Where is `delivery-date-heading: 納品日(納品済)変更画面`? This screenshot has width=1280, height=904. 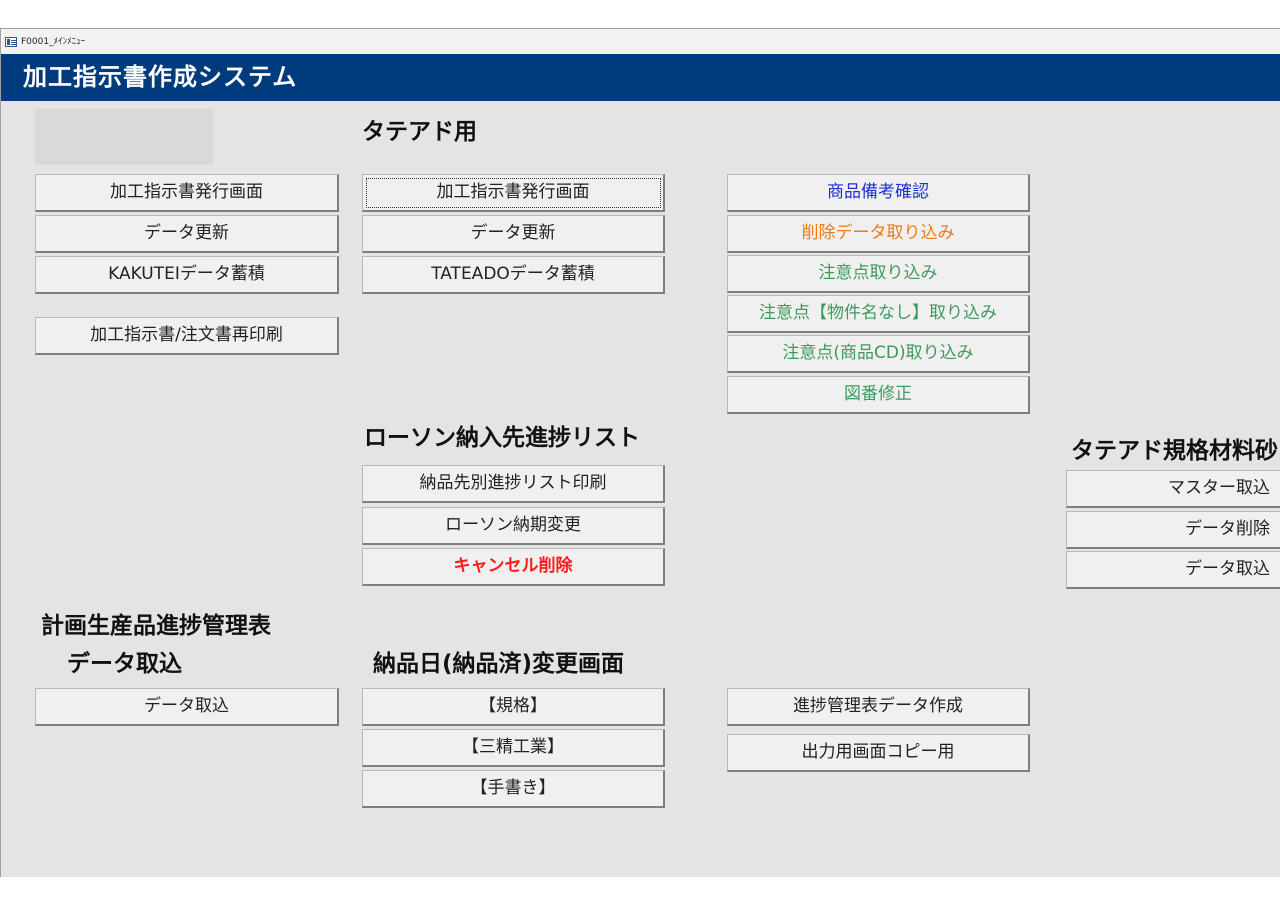
delivery-date-heading: 納品日(納品済)変更画面 is located at coordinates (499, 664).